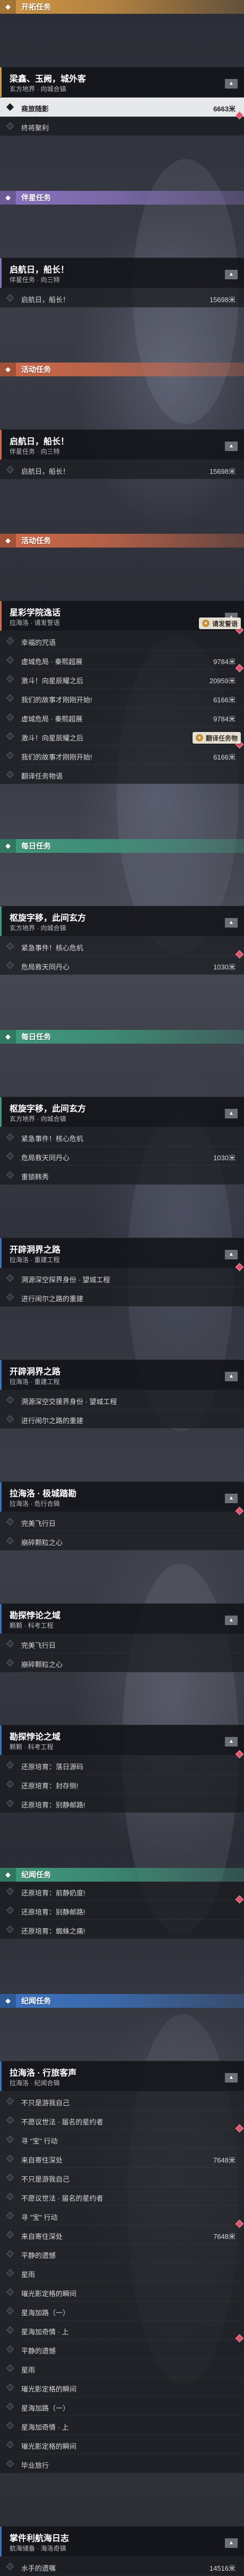 The width and height of the screenshot is (244, 2576). Describe the element at coordinates (122, 1929) in the screenshot. I see `quest-step: 还原培育：蜘蛛之痛!` at that location.